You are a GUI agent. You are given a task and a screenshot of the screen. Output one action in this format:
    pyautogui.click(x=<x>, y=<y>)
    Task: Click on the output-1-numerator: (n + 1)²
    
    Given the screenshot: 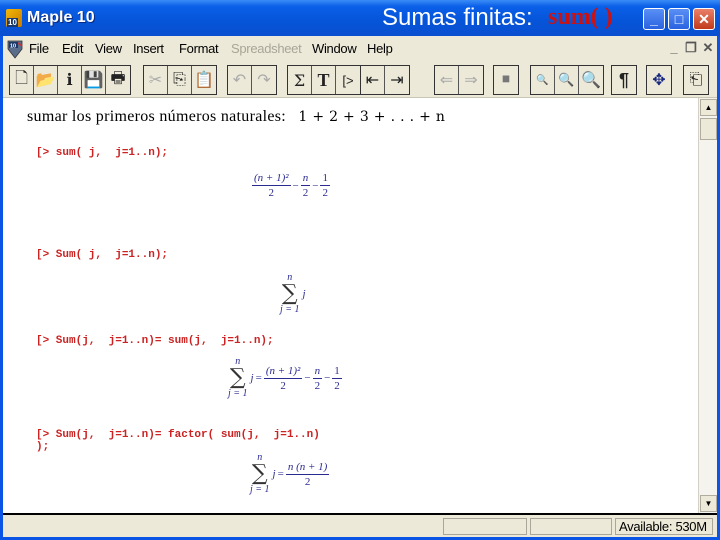 What is the action you would take?
    pyautogui.click(x=271, y=179)
    